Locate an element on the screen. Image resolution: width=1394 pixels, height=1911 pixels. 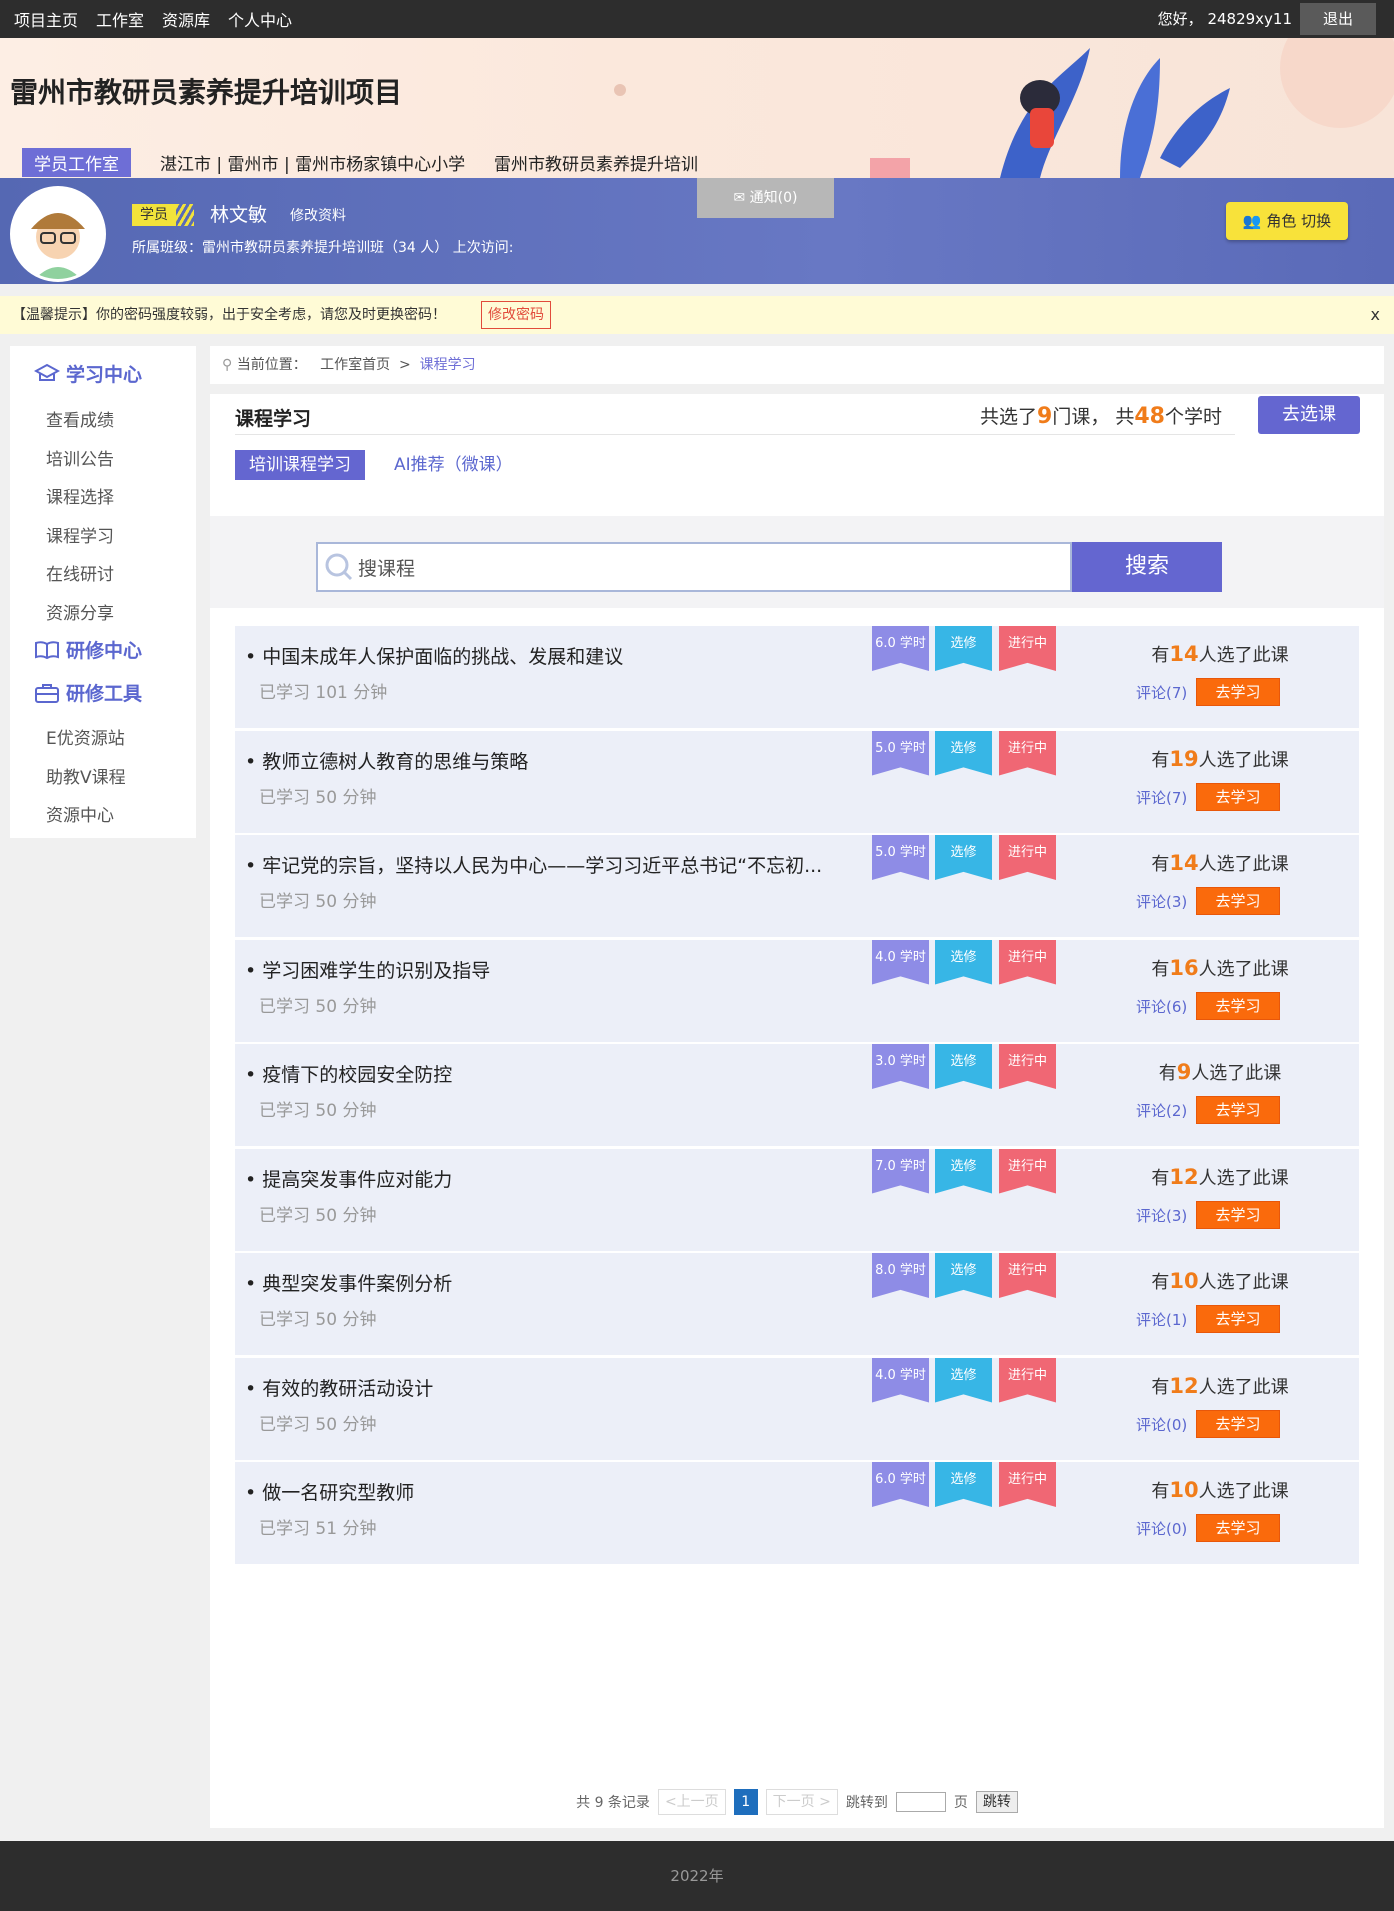
sidebar-item-resource-sharing: 资源分享 is located at coordinates (80, 611).